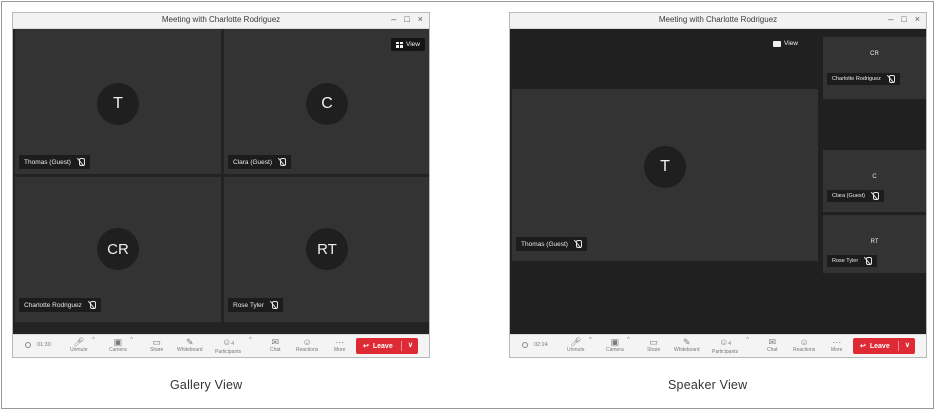 The image size is (935, 410). I want to click on thumbnail-tile: C Clara (Guest), so click(874, 181).